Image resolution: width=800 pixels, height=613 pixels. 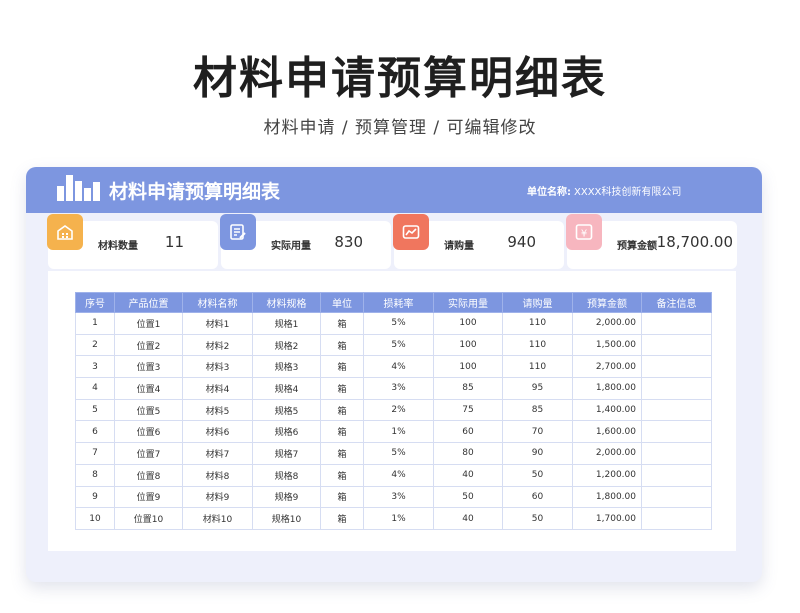 I want to click on cell-location: 位置5, so click(x=148, y=410).